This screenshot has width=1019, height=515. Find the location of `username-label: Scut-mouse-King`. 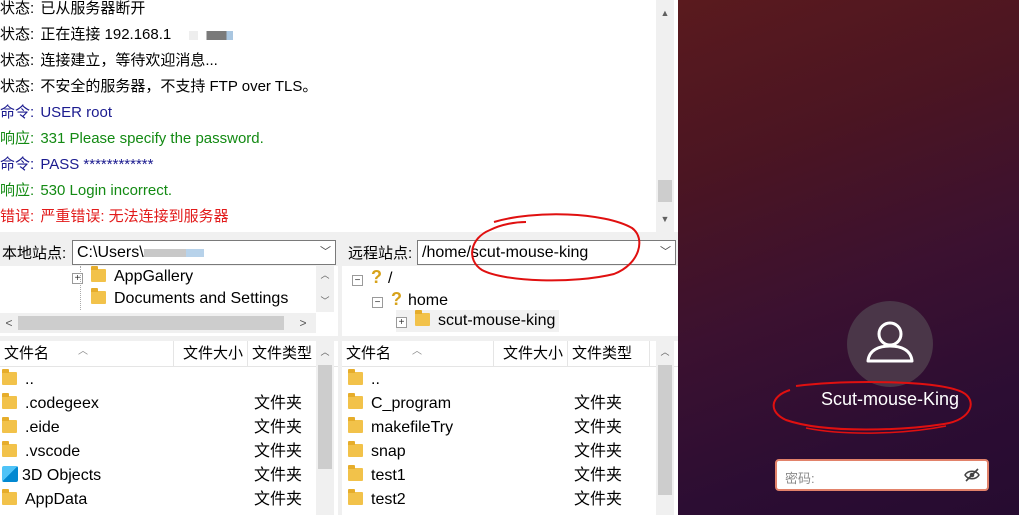

username-label: Scut-mouse-King is located at coordinates (890, 399).